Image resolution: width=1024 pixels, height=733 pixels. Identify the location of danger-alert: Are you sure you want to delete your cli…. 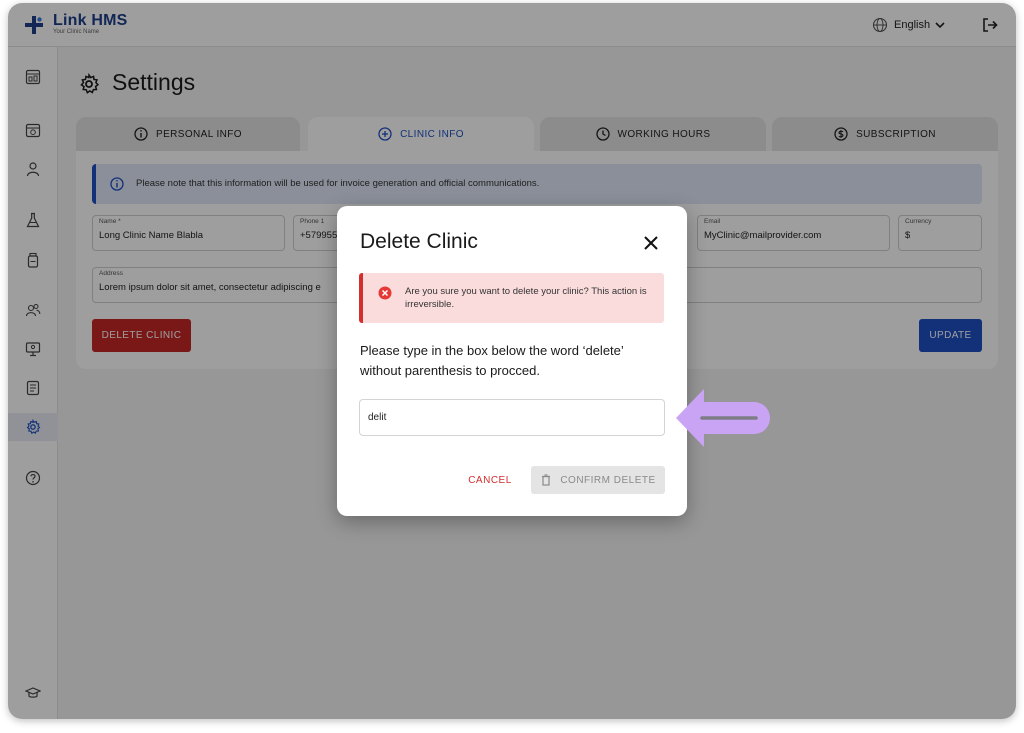
(511, 298).